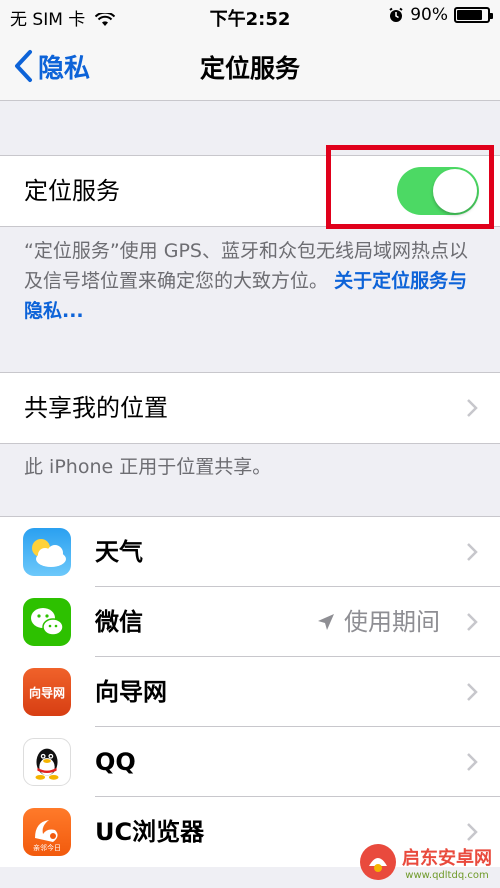 This screenshot has height=888, width=500. What do you see at coordinates (150, 832) in the screenshot?
I see `app-name: UC浏览器` at bounding box center [150, 832].